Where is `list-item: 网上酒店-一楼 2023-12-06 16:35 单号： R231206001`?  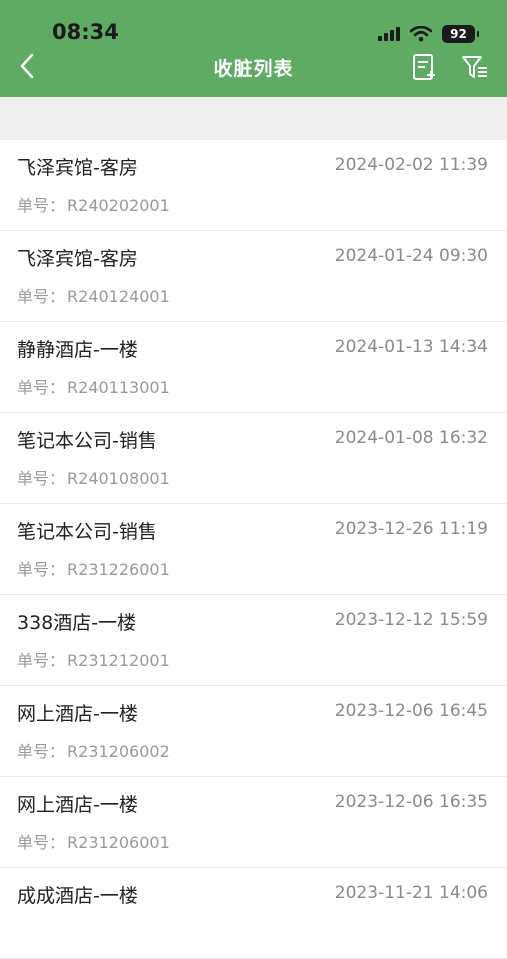
list-item: 网上酒店-一楼 2023-12-06 16:35 单号： R231206001 is located at coordinates (253, 822).